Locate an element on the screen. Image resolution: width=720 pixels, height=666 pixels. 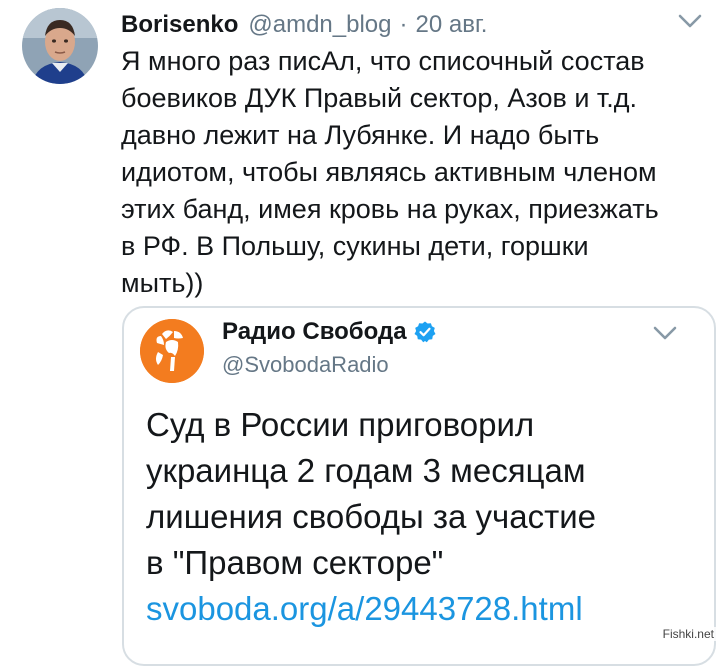
radio-svoboda-logo-graphic is located at coordinates (172, 351).